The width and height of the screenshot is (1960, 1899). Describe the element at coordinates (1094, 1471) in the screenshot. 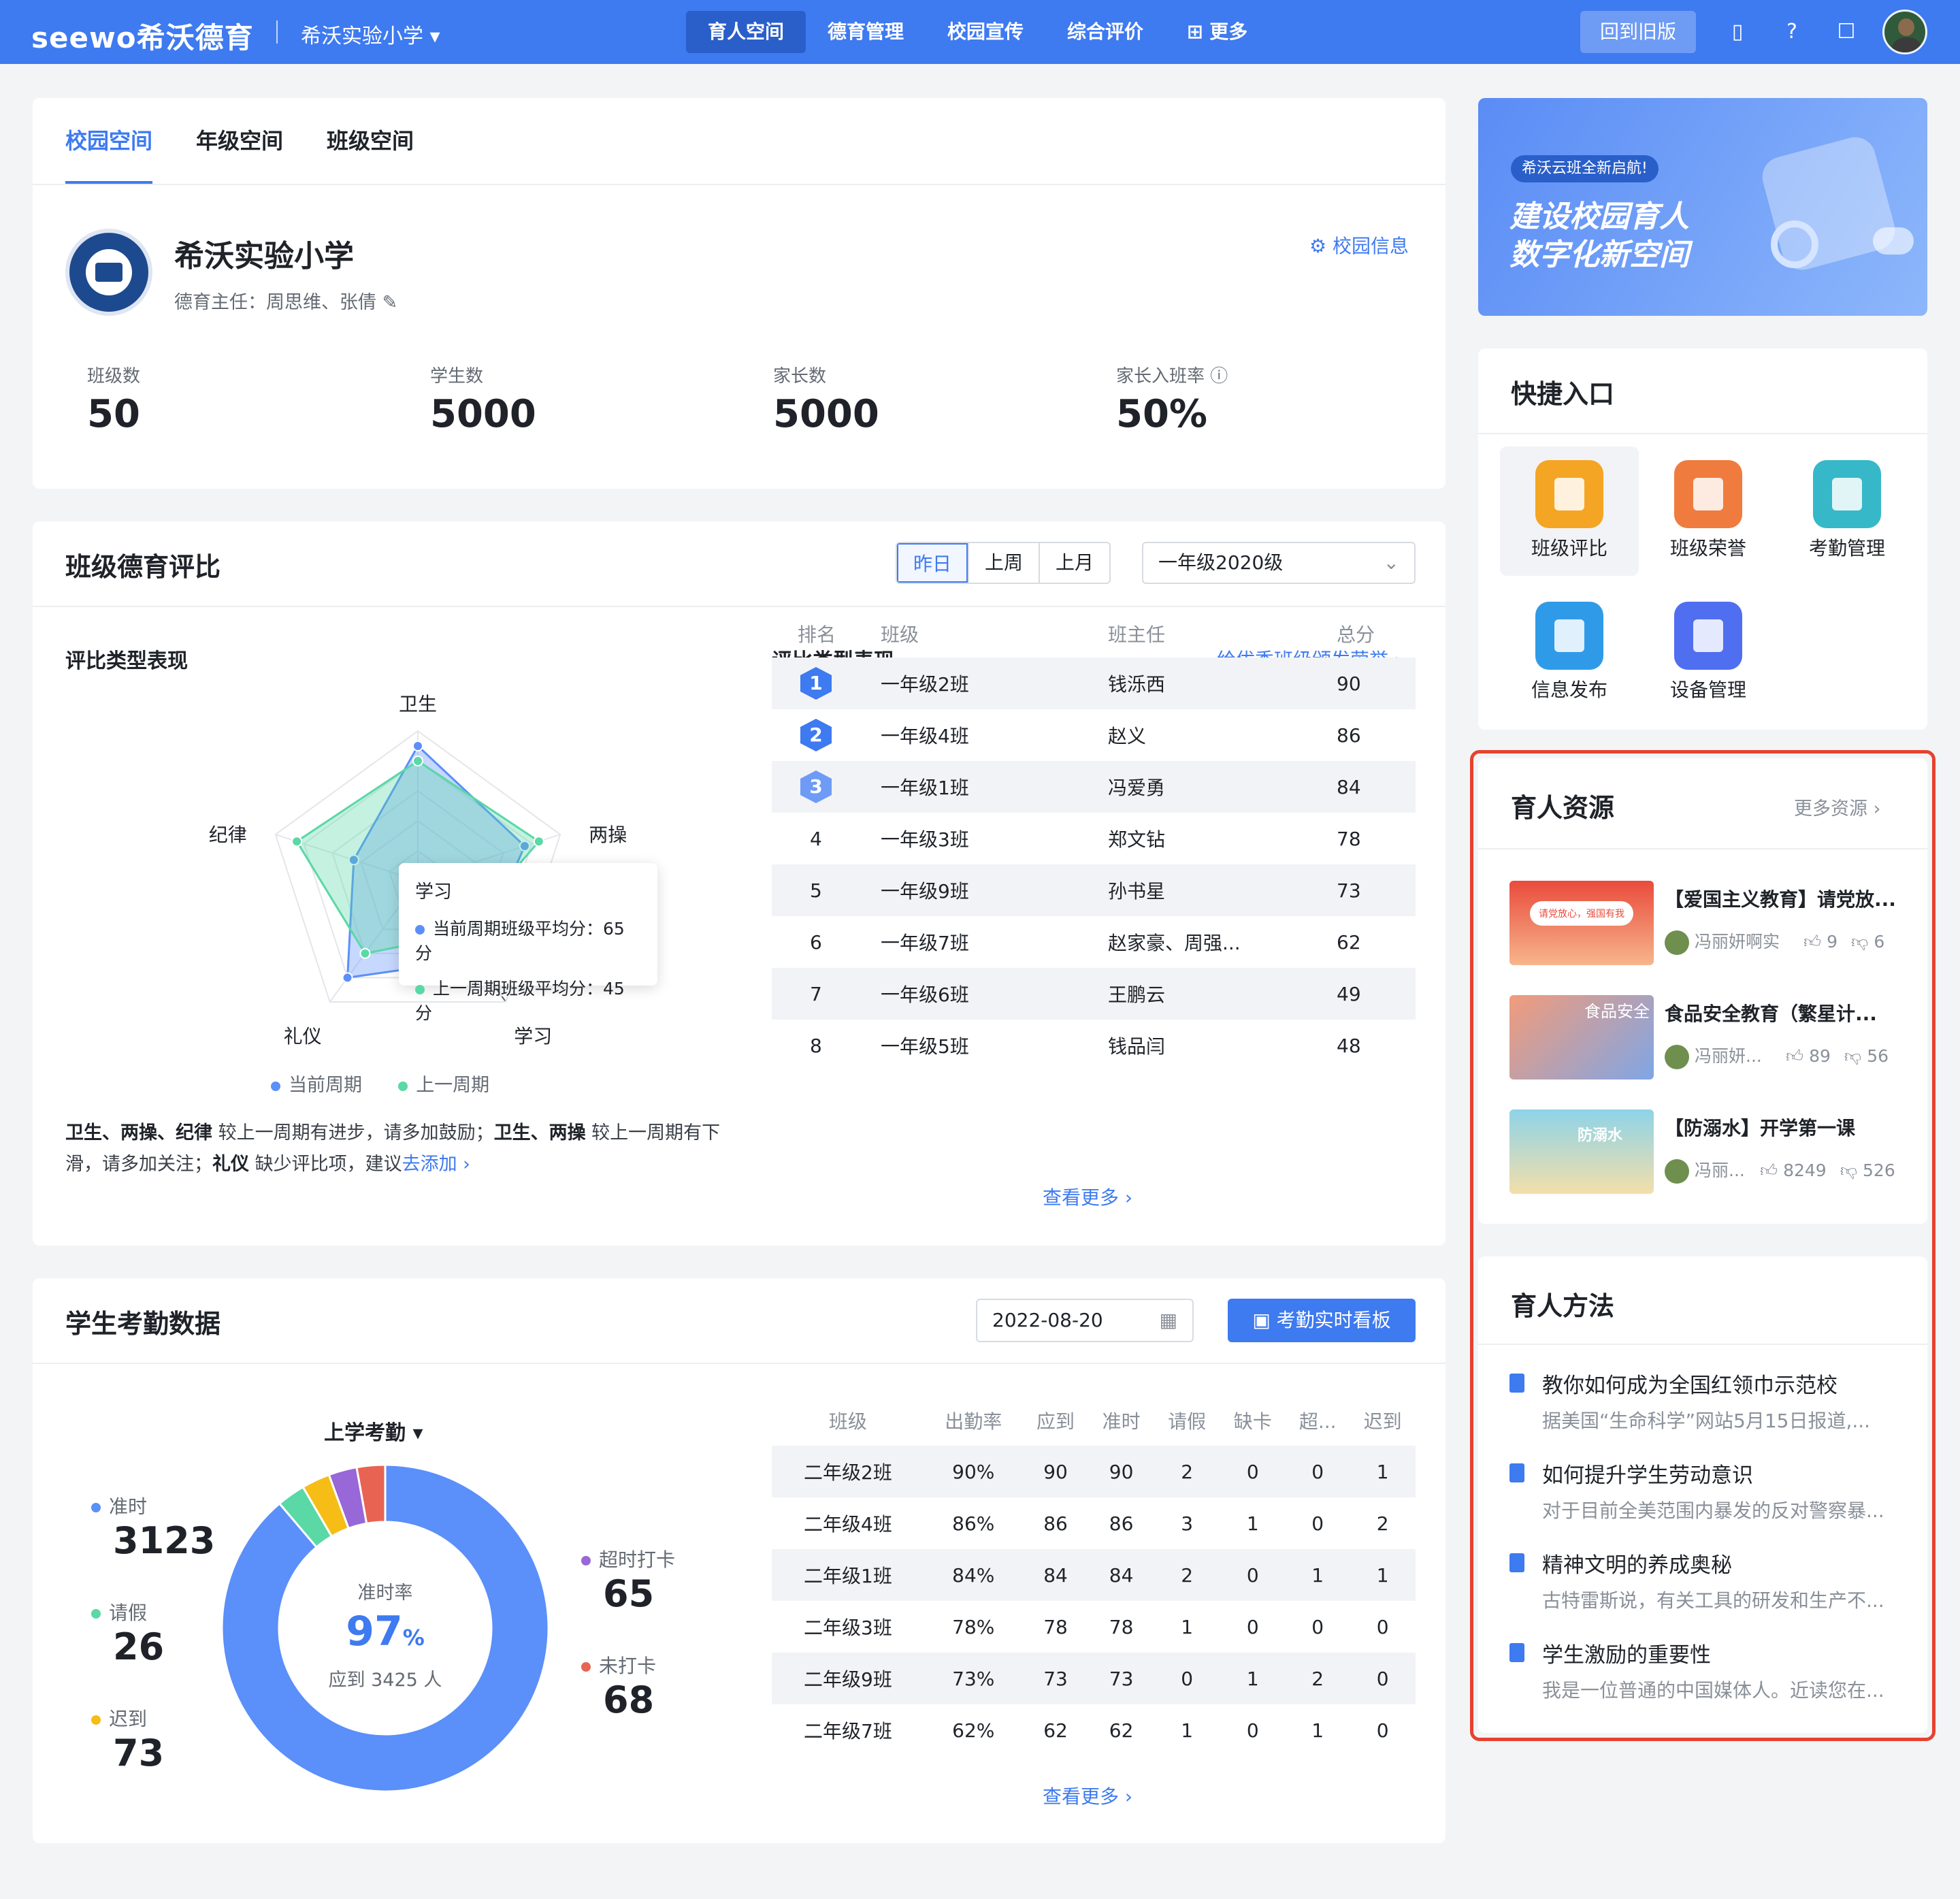

I see `attendance-row: 二年级2班 90% 90 90 2 0 0 1` at that location.